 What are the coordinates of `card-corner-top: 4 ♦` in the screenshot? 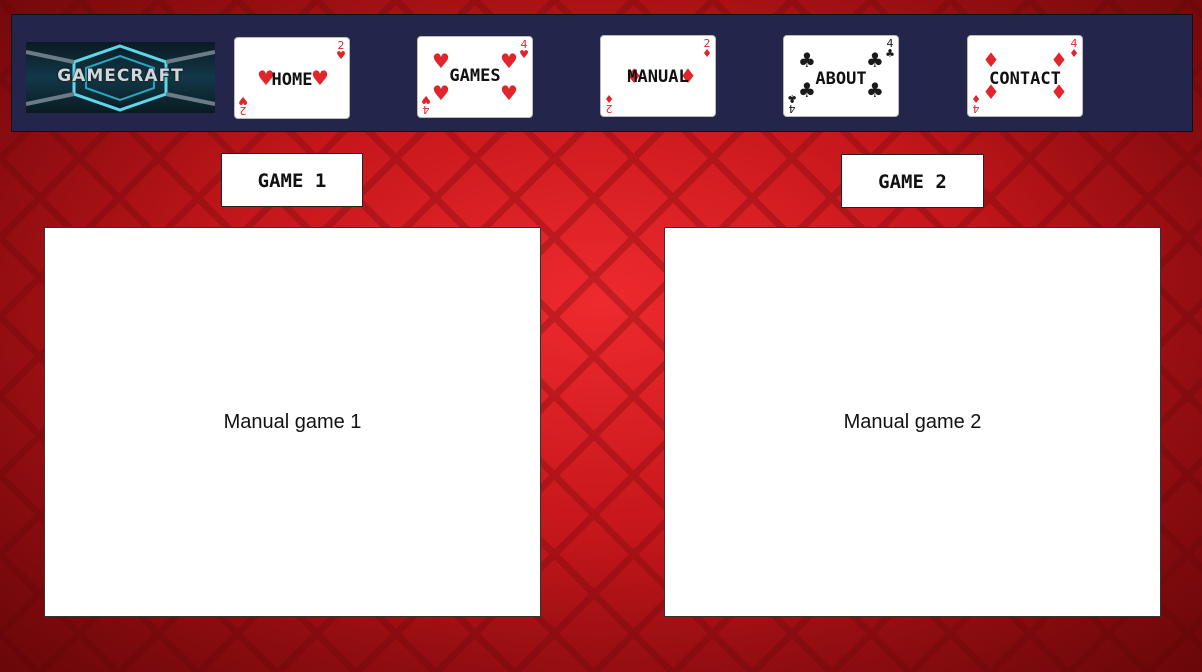 It's located at (1074, 48).